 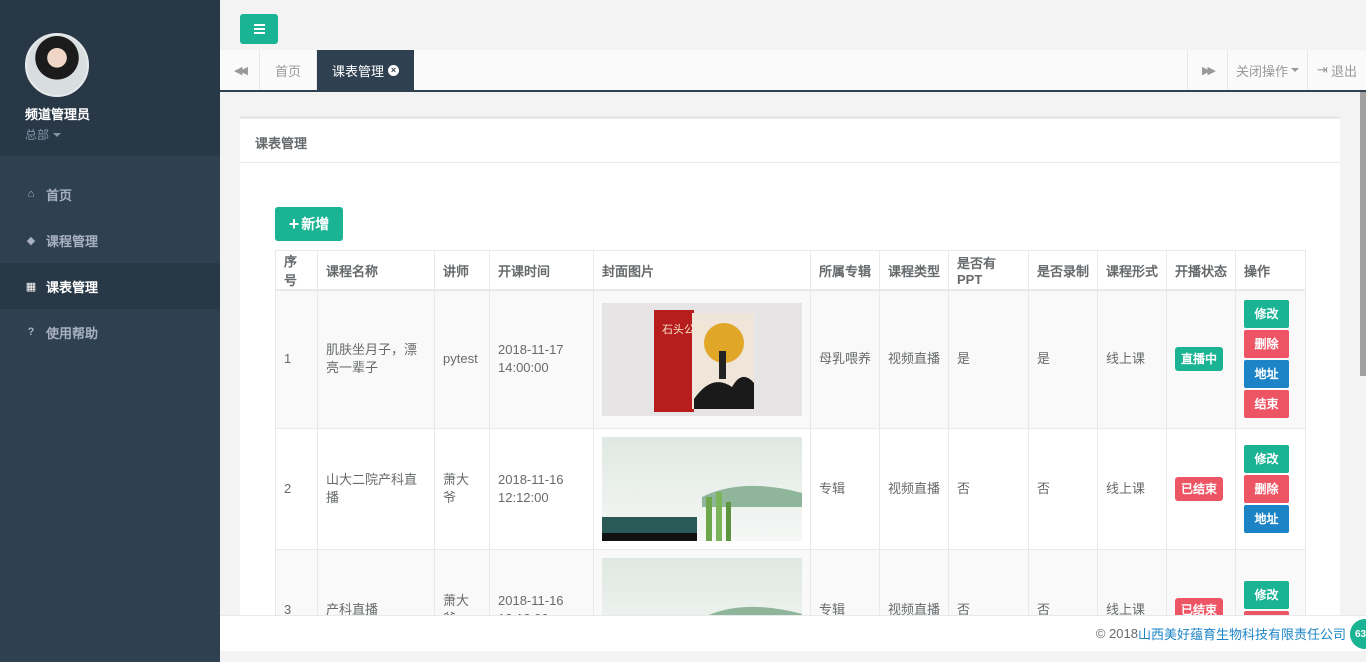 What do you see at coordinates (72, 287) in the screenshot?
I see `sidebar-item-label: 课表管理` at bounding box center [72, 287].